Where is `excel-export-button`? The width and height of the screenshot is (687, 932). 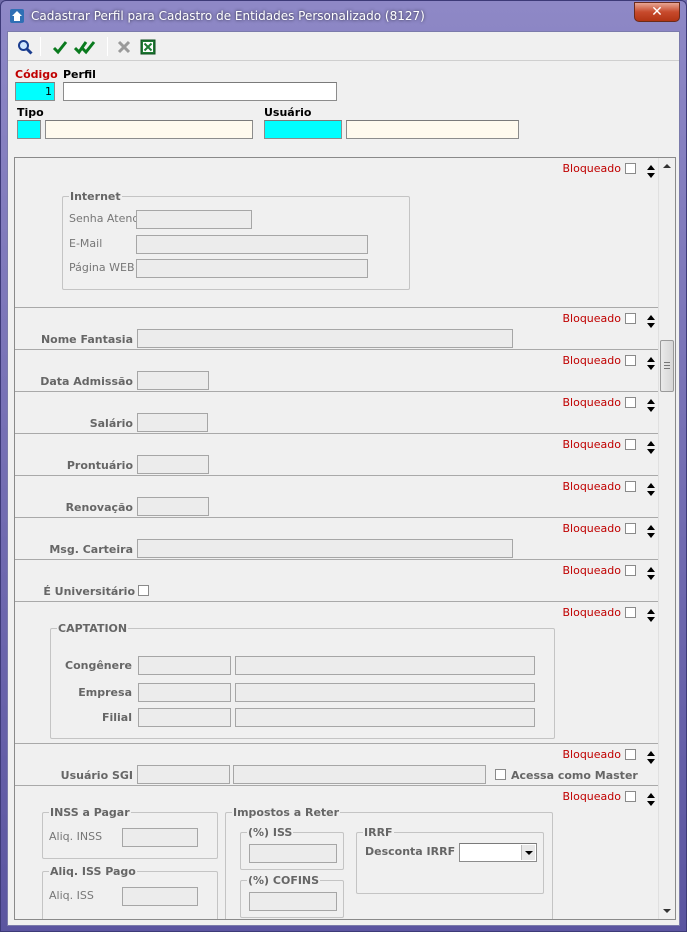 excel-export-button is located at coordinates (148, 47).